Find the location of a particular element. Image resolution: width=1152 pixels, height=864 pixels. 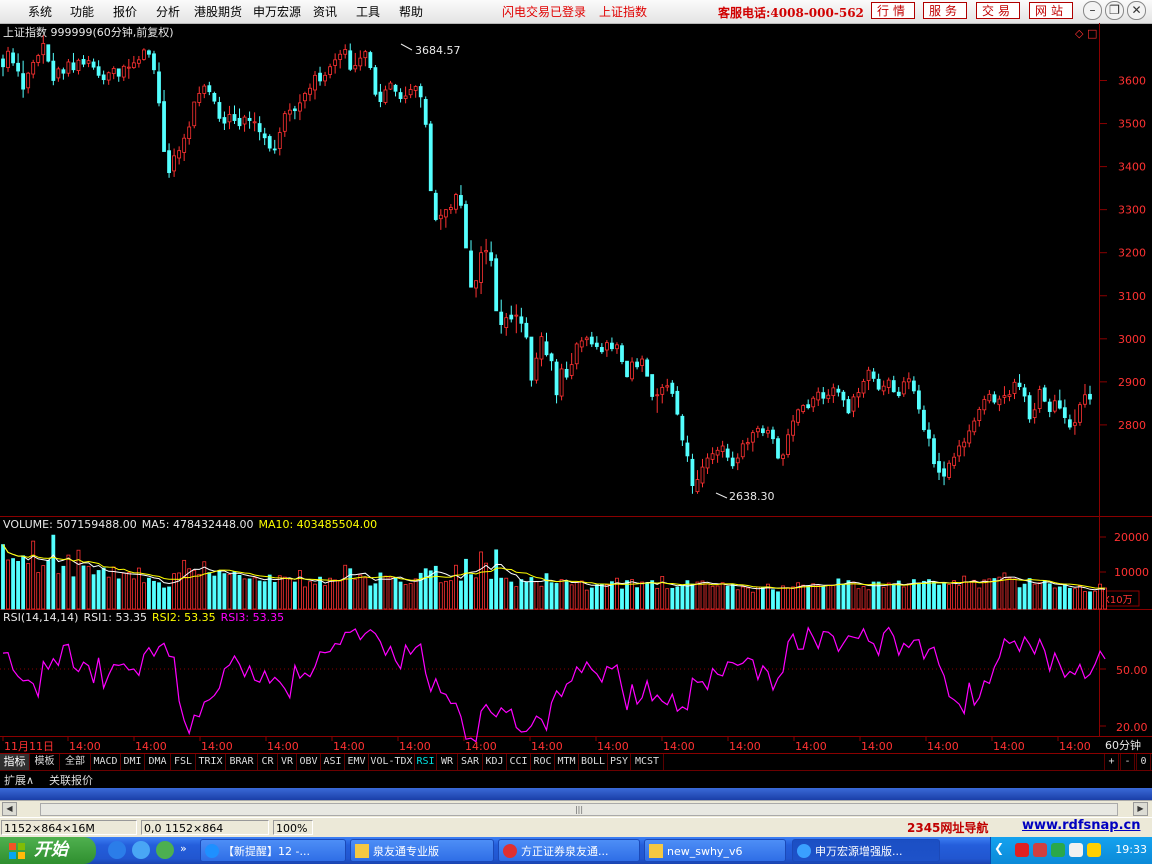

service-button: 服务 is located at coordinates (945, 10).